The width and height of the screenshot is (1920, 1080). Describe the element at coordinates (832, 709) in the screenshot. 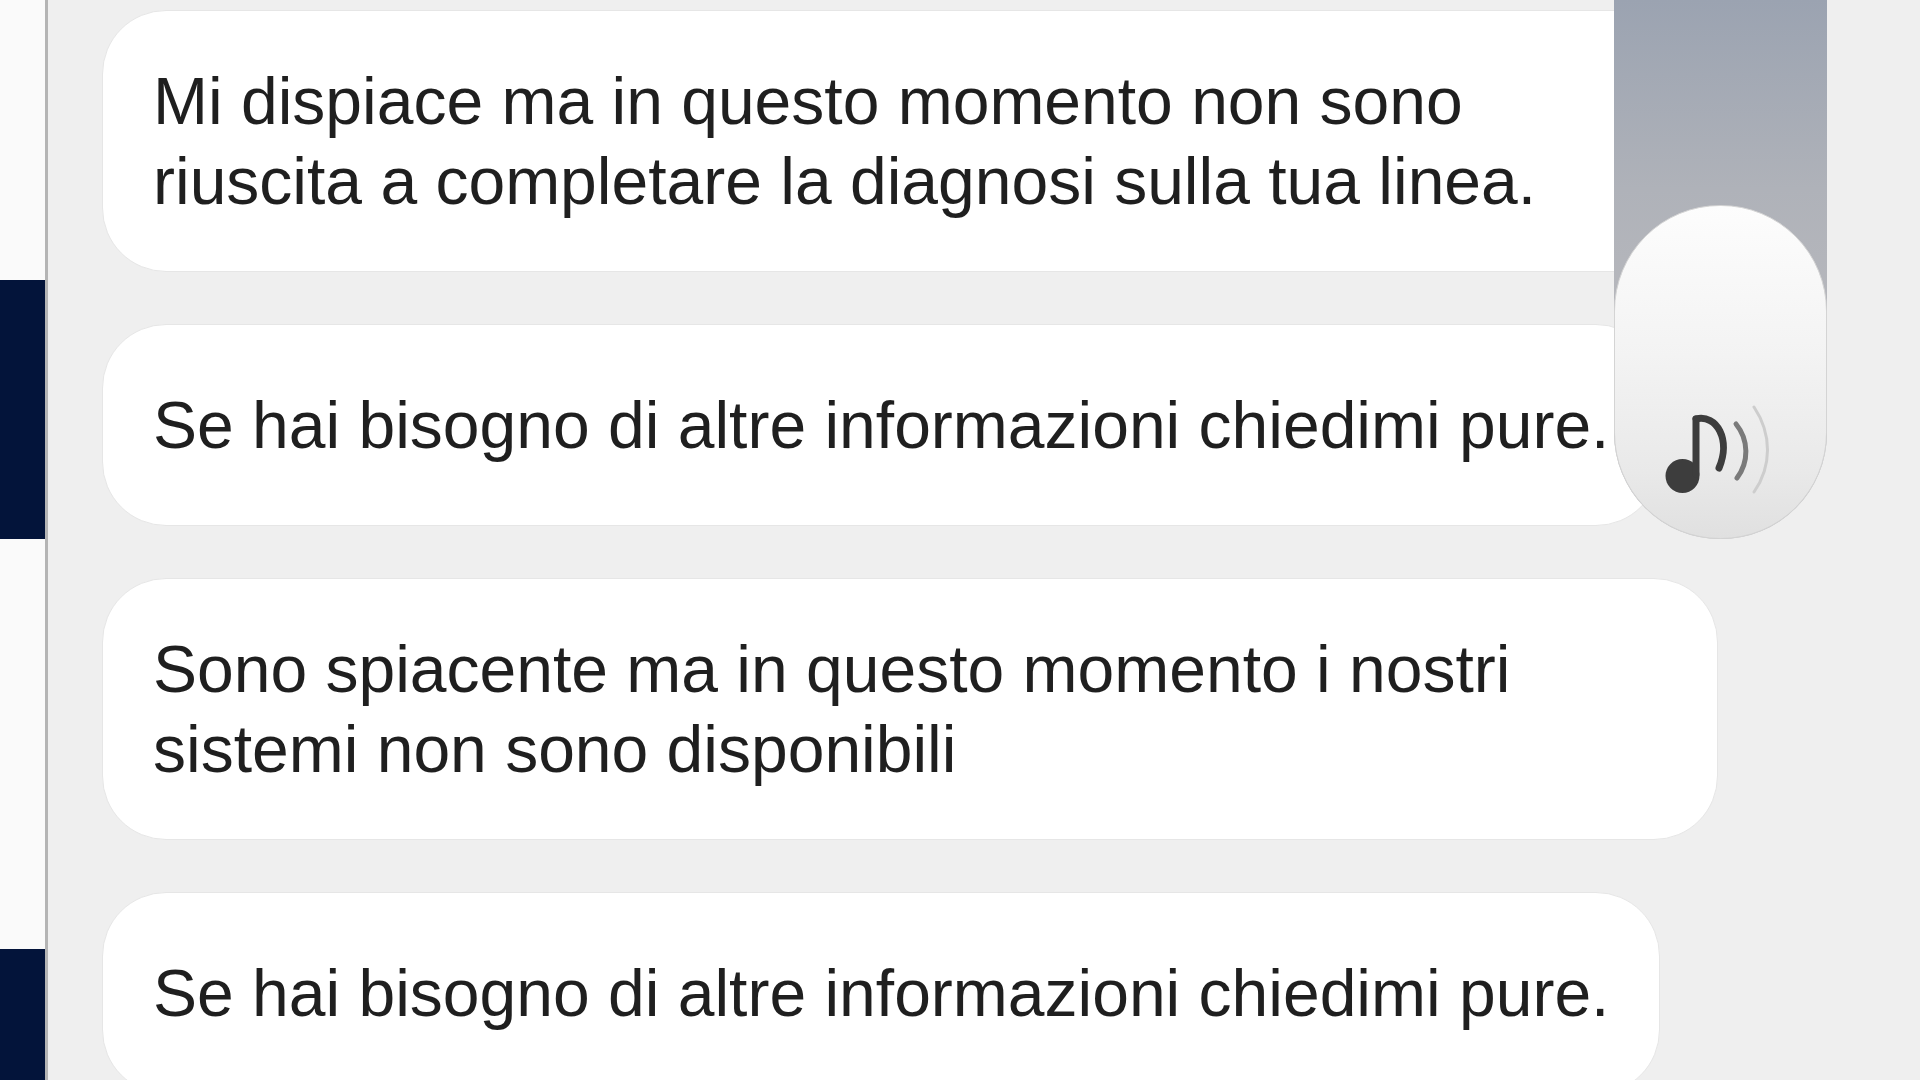

I see `message-text: Sono spiacente ma in questo momento i nostri sistemi non sono disponibili` at that location.